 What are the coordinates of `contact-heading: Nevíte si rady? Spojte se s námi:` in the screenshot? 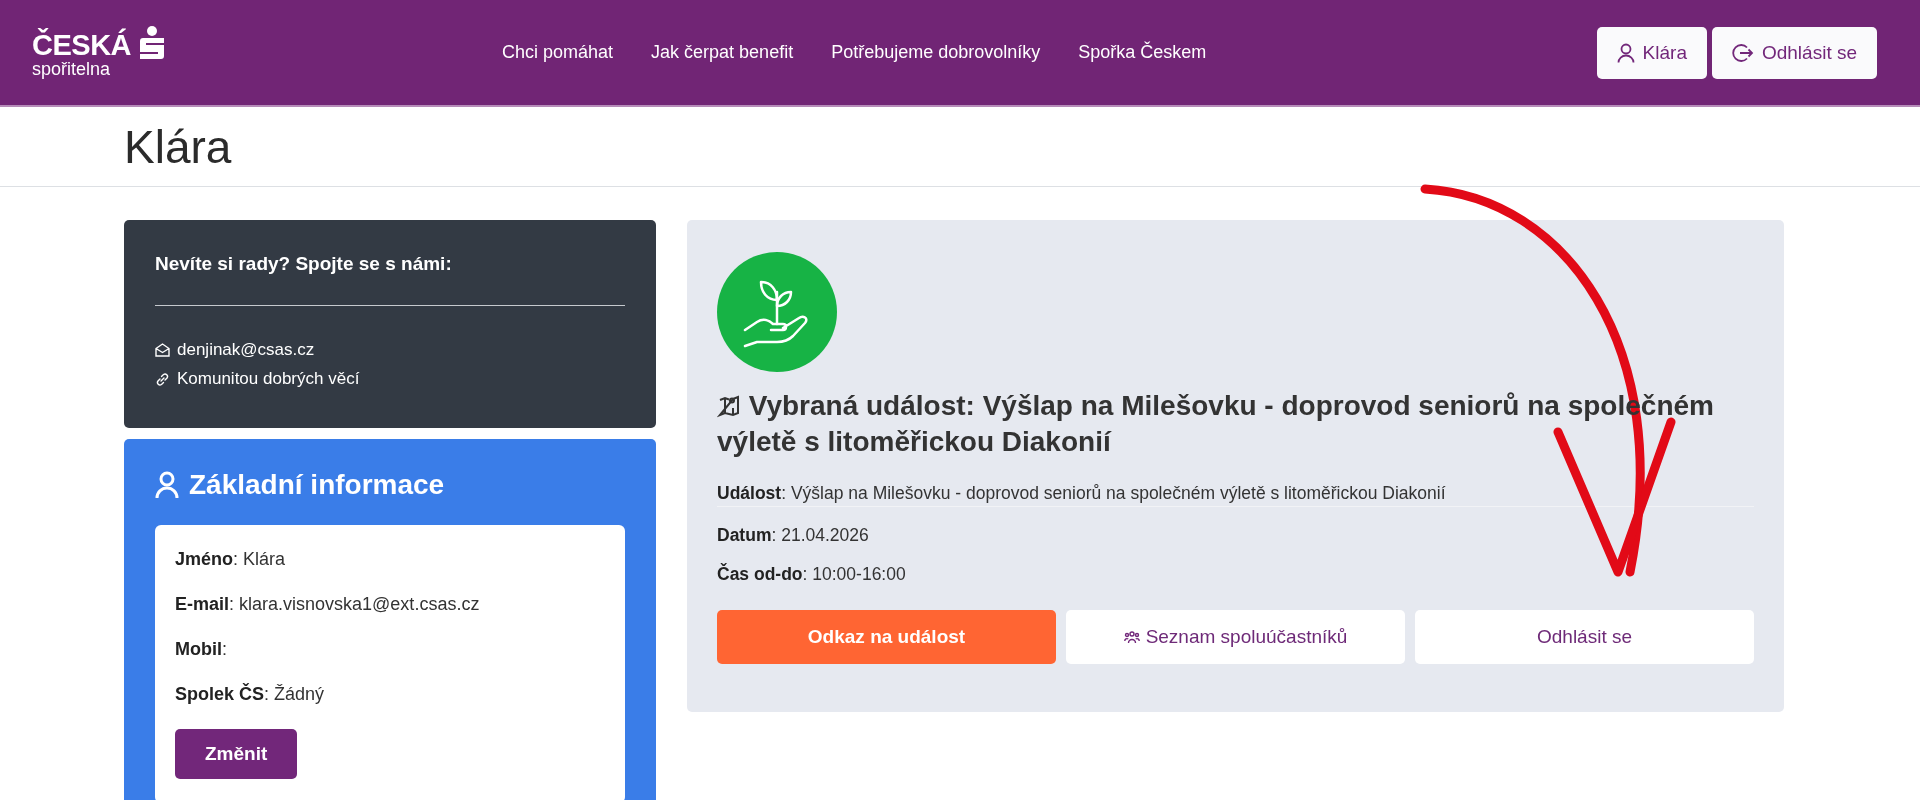 It's located at (304, 264).